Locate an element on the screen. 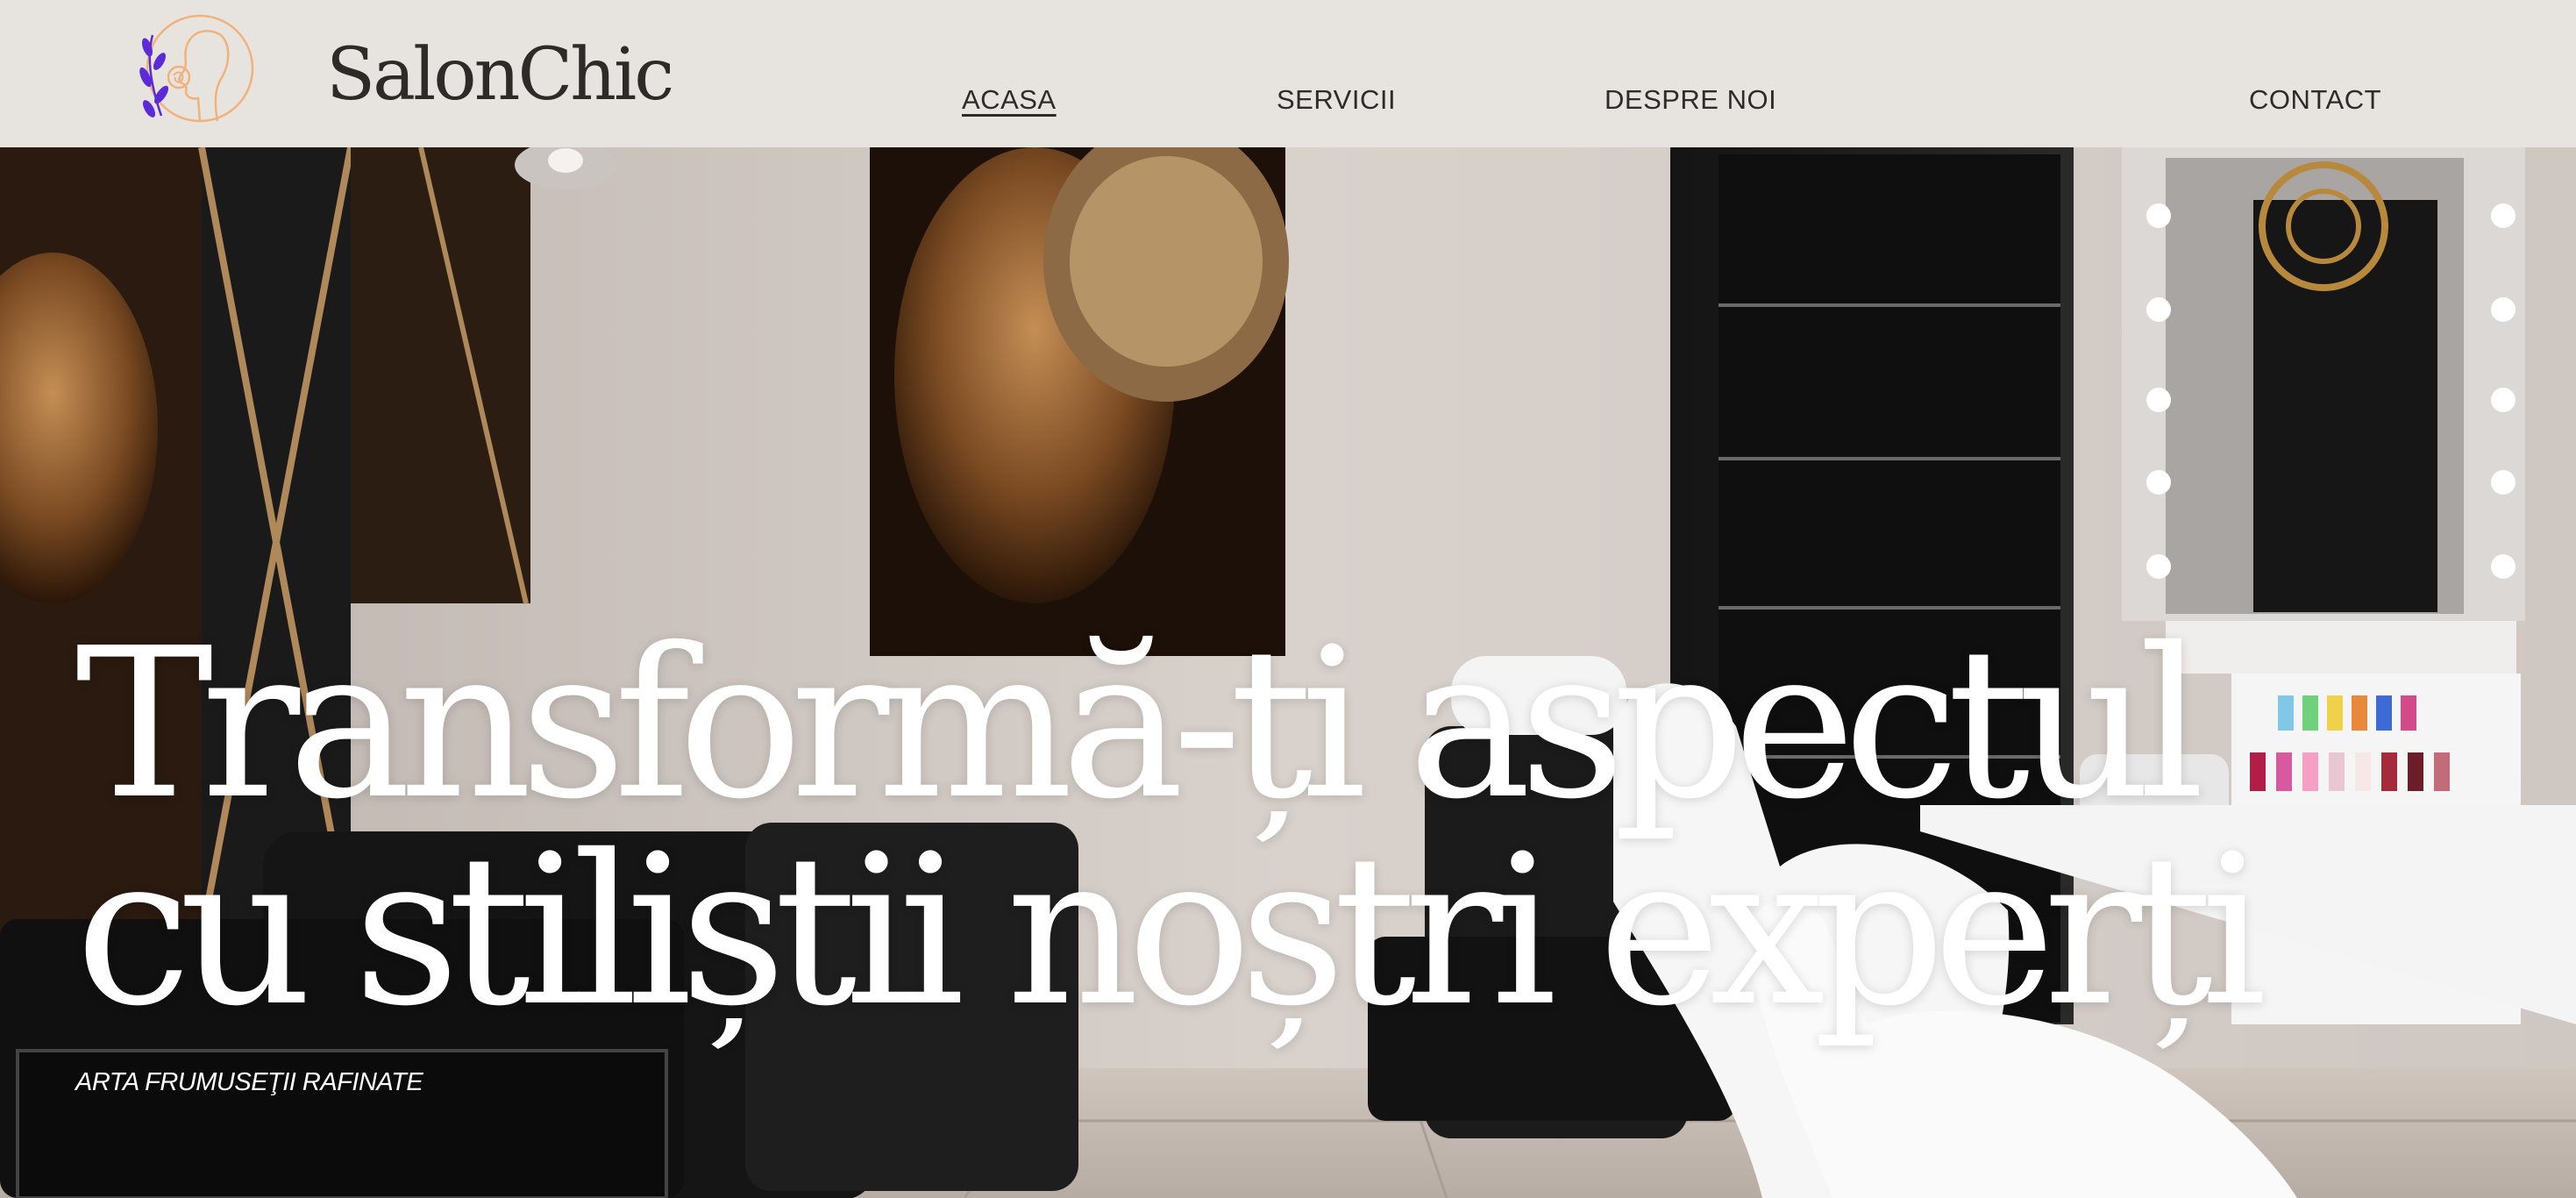 Image resolution: width=2576 pixels, height=1198 pixels. woman-profile-rose-logo-icon is located at coordinates (196, 68).